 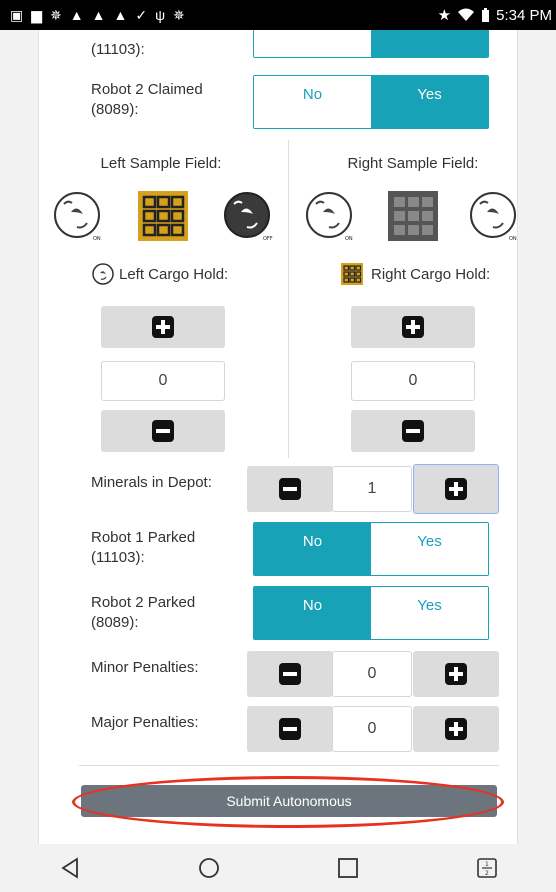 What do you see at coordinates (145, 722) in the screenshot?
I see `major-penalties-label: Major Penalties:` at bounding box center [145, 722].